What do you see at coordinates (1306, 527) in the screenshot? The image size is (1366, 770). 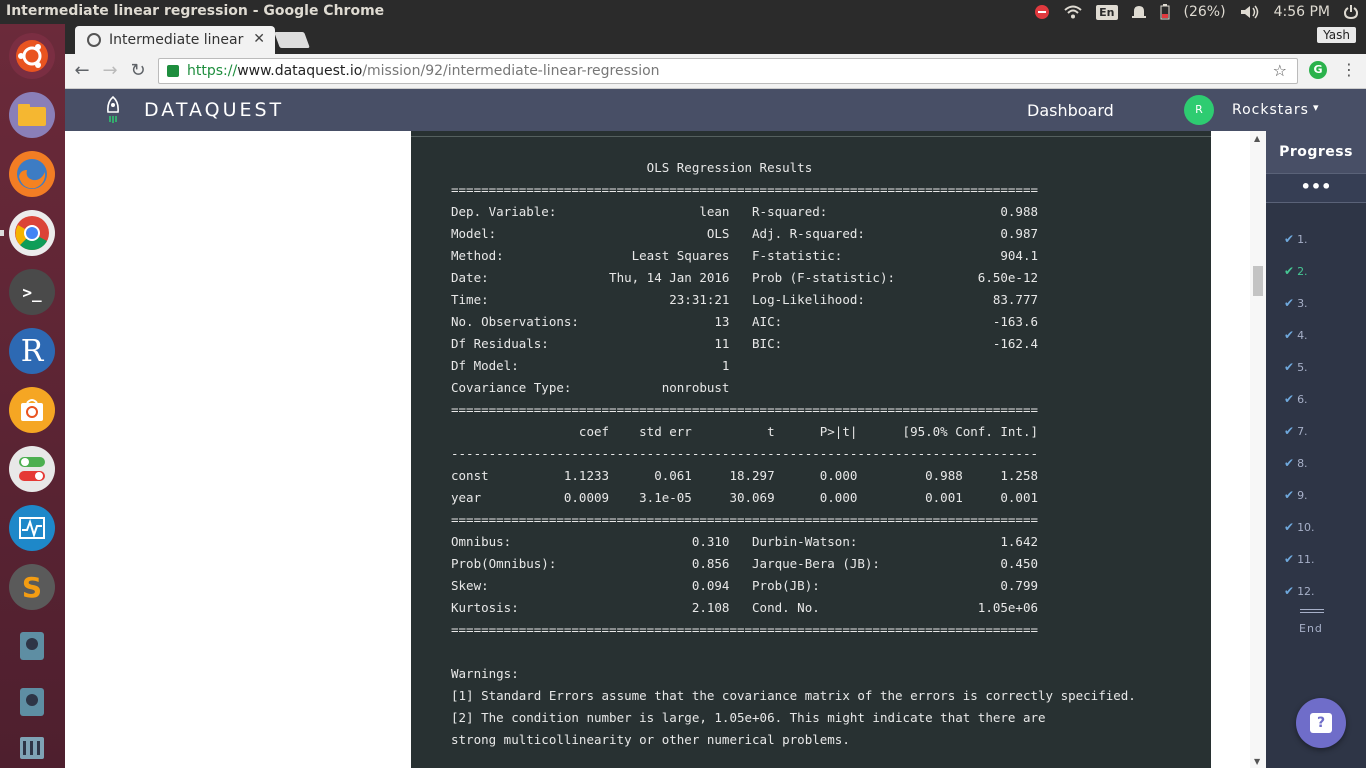 I see `progress-step-label: 10.` at bounding box center [1306, 527].